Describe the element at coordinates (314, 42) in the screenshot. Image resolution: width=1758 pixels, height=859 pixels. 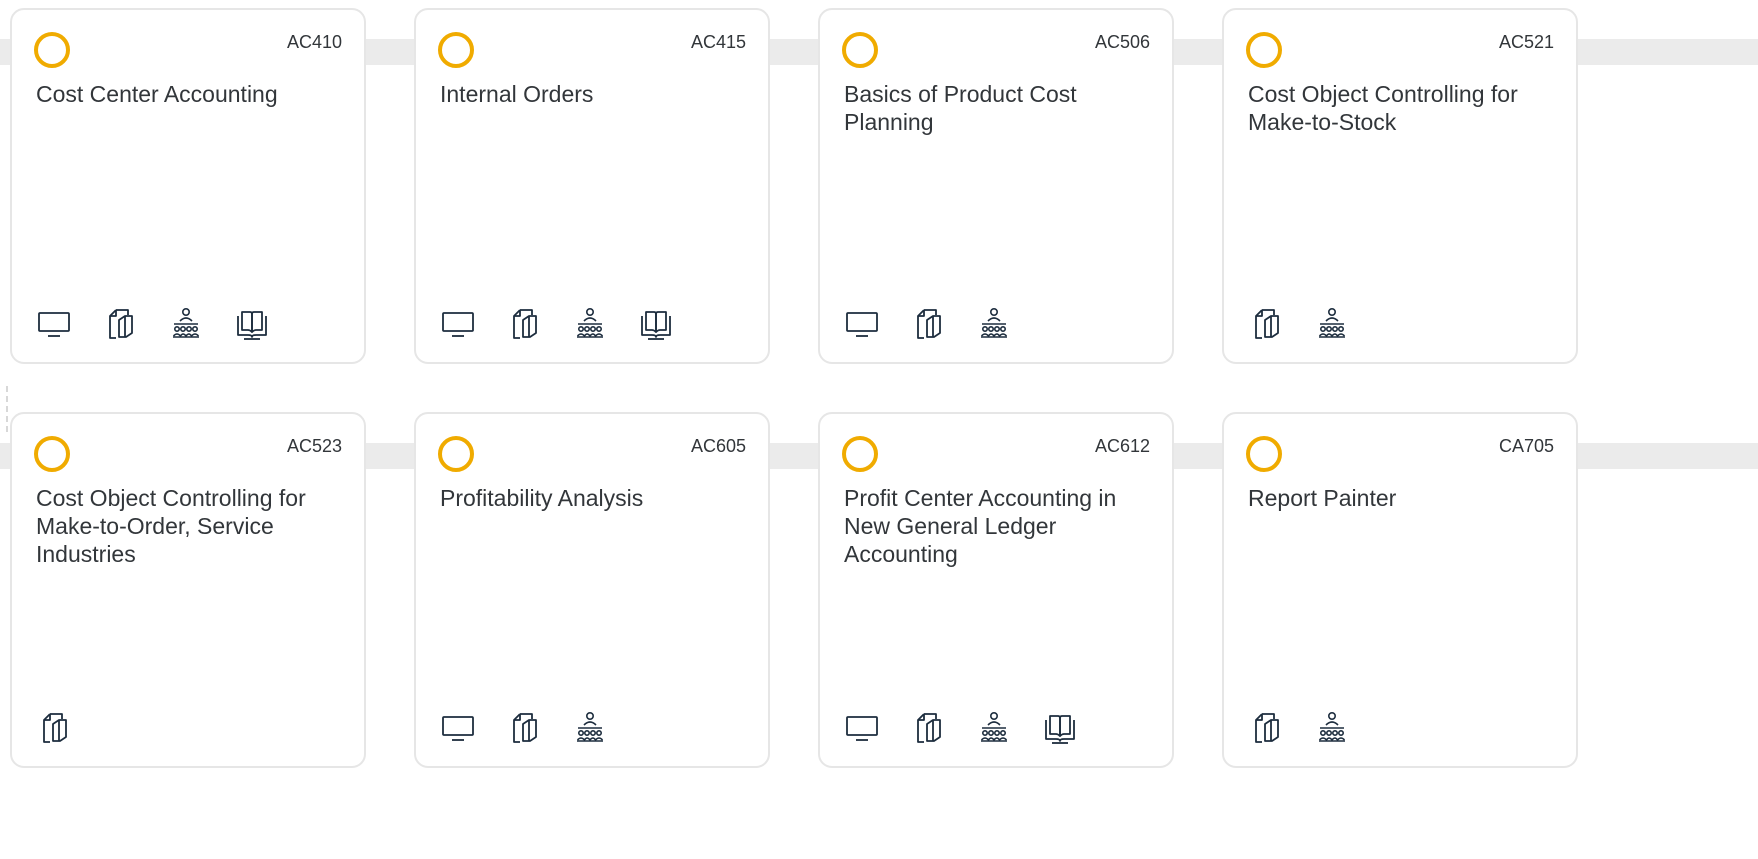
I see `course-code: AC410` at that location.